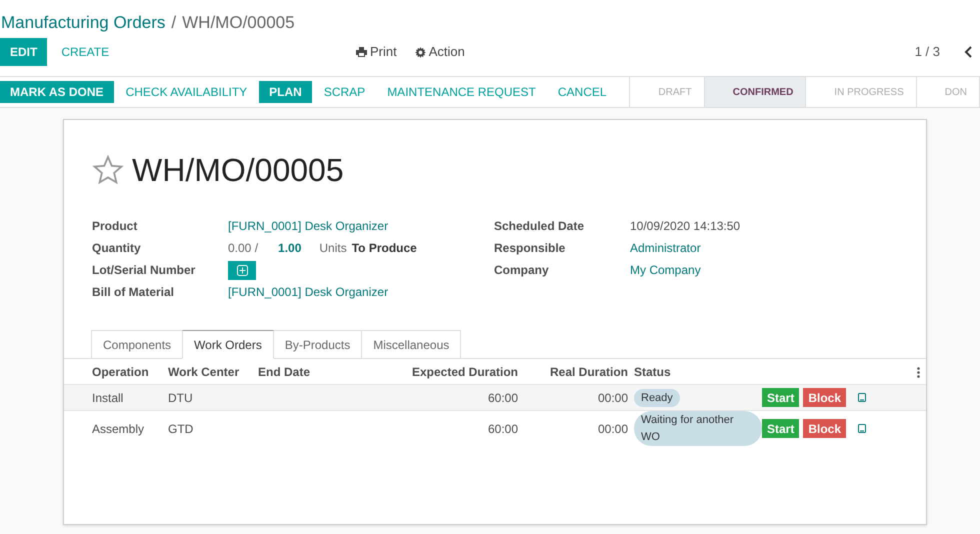  Describe the element at coordinates (420, 52) in the screenshot. I see `gear-icon` at that location.